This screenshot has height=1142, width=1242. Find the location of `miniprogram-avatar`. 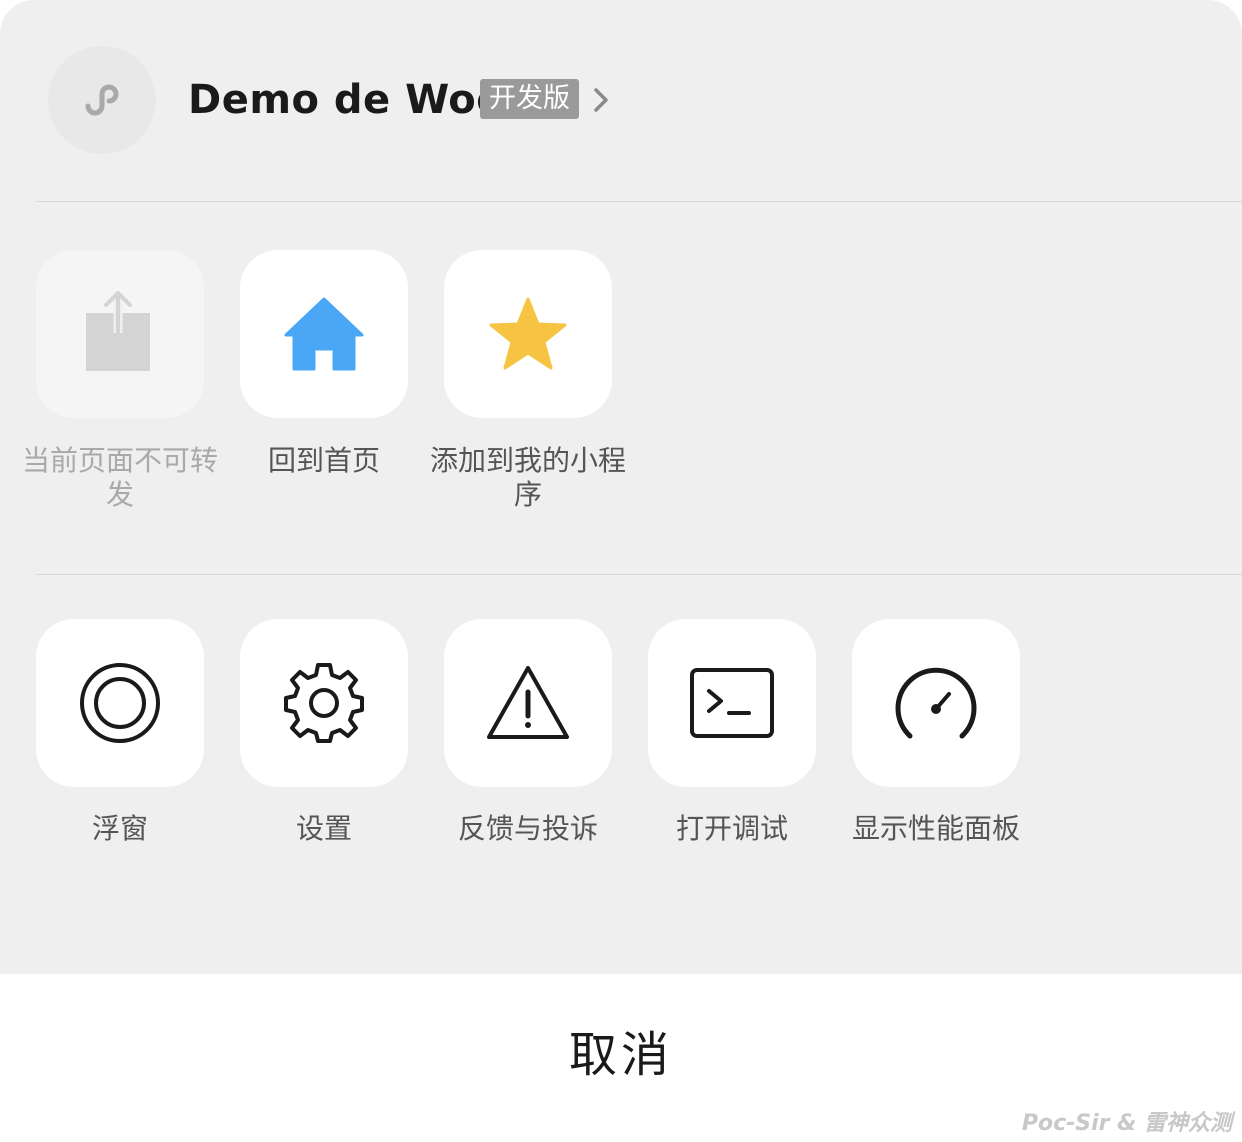

miniprogram-avatar is located at coordinates (102, 100).